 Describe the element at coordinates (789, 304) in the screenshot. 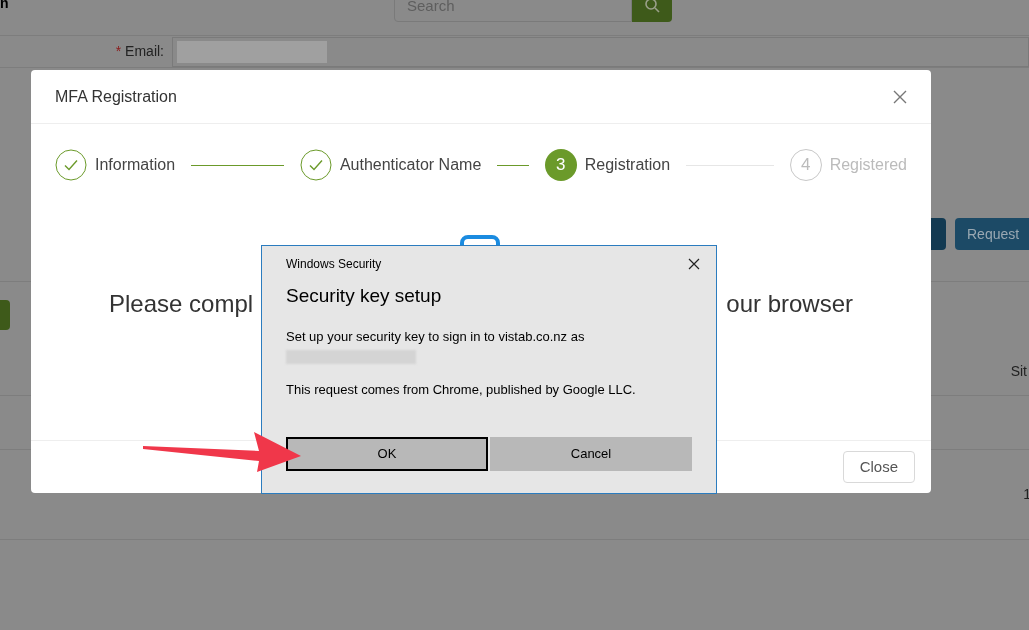

I see `instruction-text: our browser` at that location.